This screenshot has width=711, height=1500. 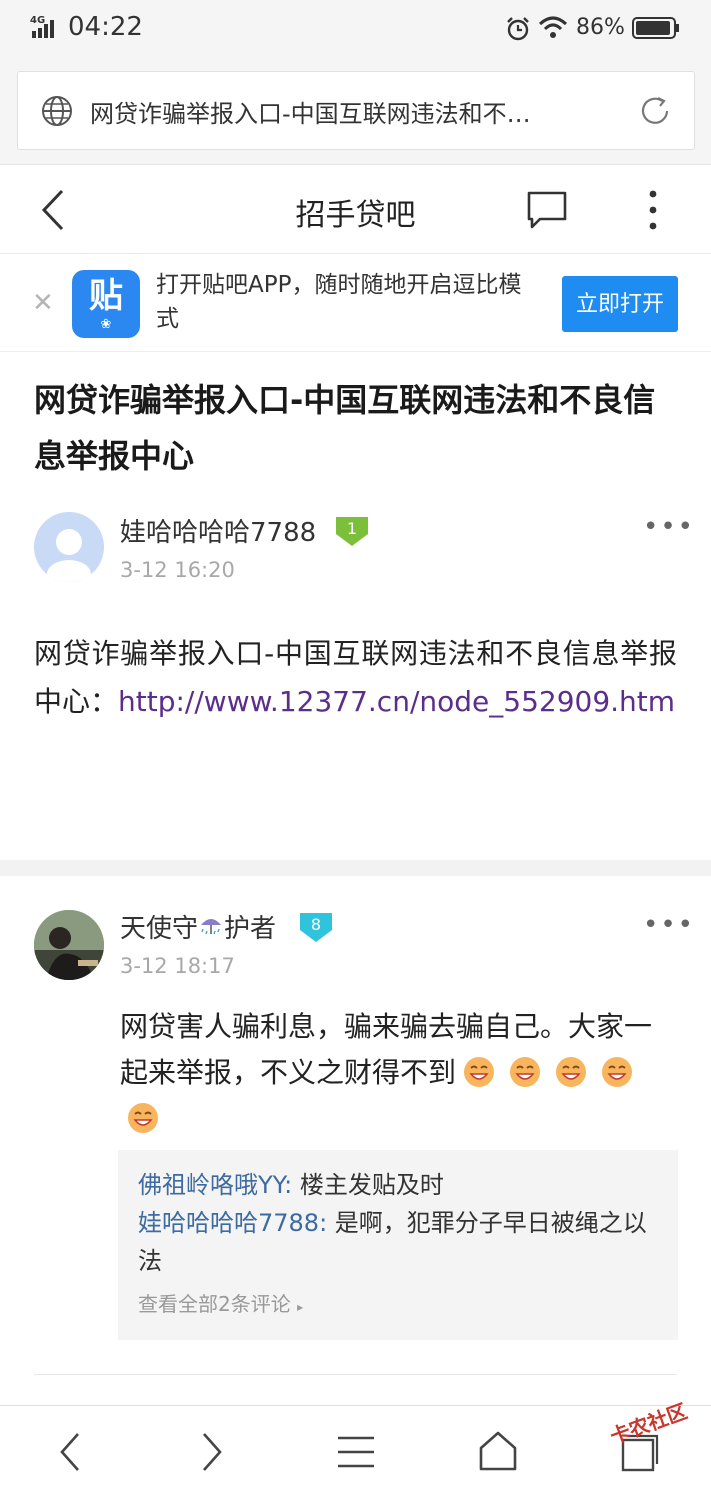 I want to click on battery-icon, so click(x=655, y=28).